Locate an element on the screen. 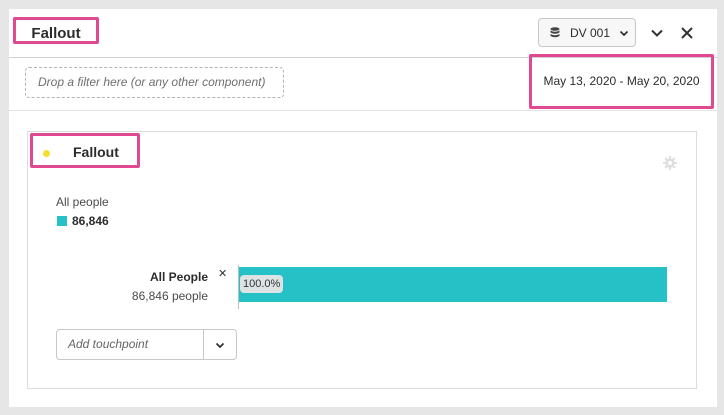 Image resolution: width=724 pixels, height=415 pixels. touchpoint-label: All People is located at coordinates (178, 277).